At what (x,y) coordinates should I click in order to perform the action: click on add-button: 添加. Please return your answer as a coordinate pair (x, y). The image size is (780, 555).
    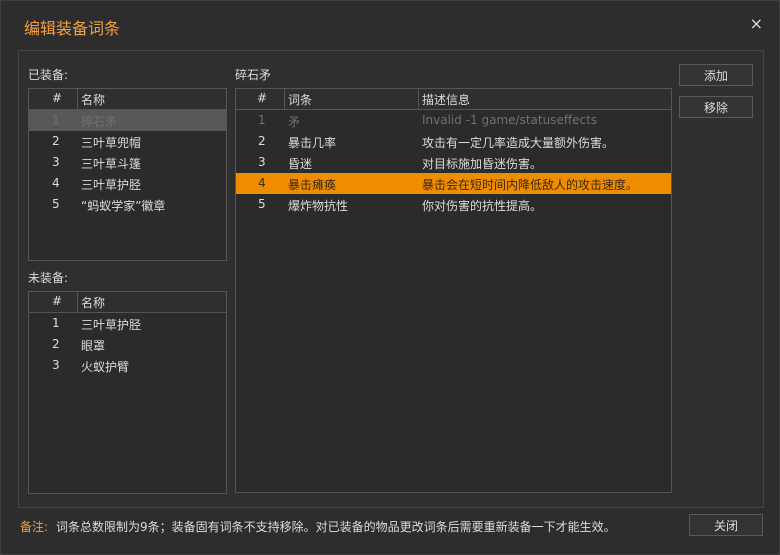
    Looking at the image, I should click on (716, 75).